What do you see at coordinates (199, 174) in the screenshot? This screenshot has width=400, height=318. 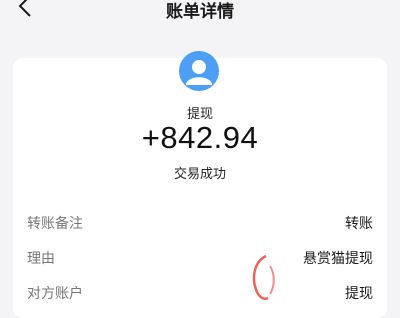 I see `transaction-status: 交易成功` at bounding box center [199, 174].